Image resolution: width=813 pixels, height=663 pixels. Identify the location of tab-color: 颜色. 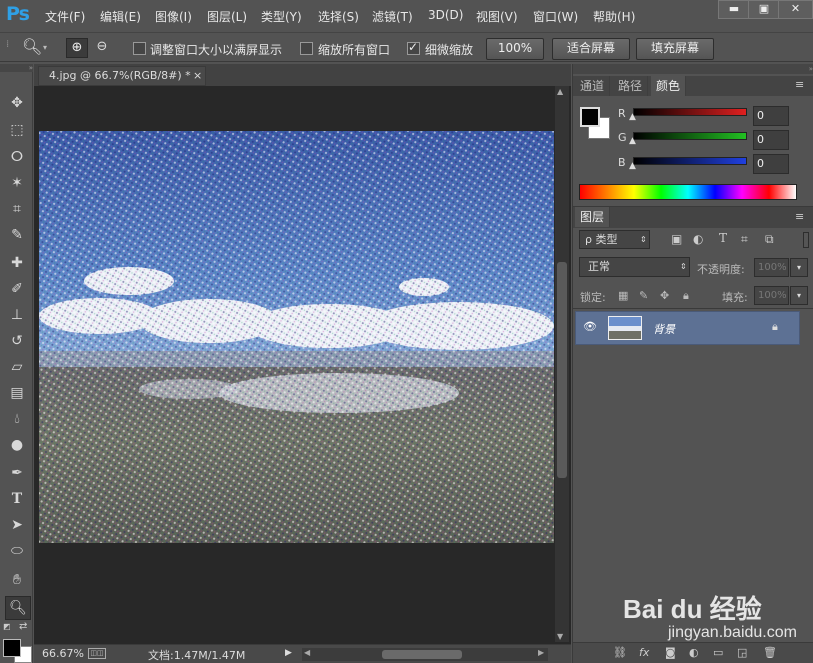
(669, 86).